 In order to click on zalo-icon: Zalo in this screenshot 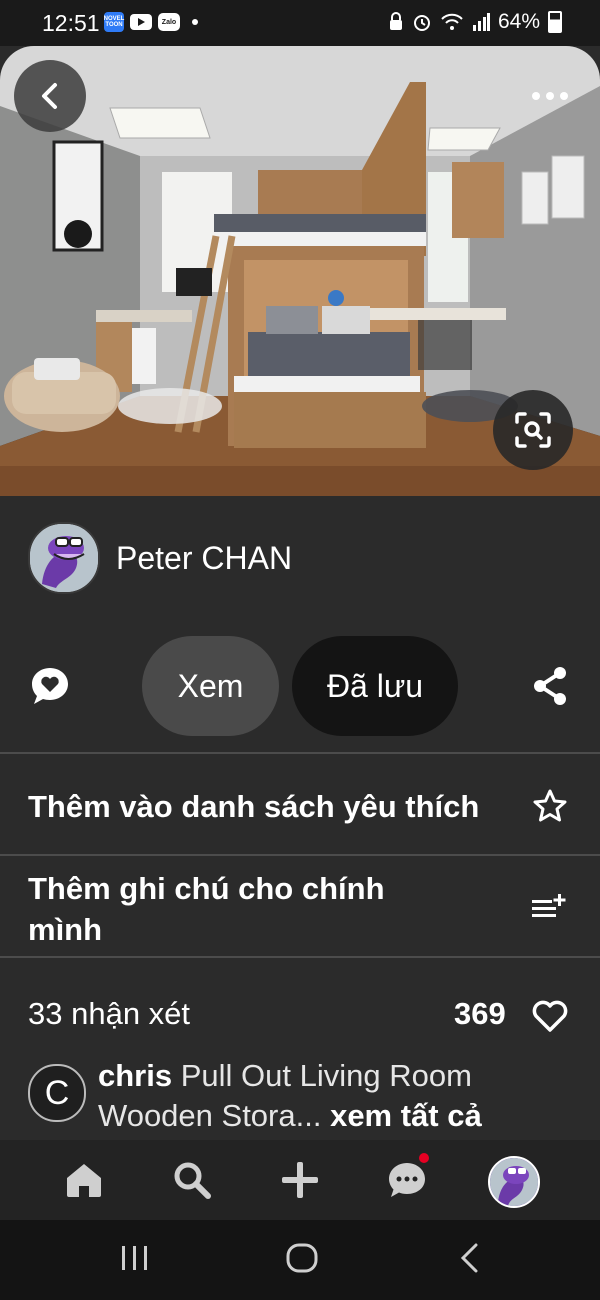, I will do `click(169, 22)`.